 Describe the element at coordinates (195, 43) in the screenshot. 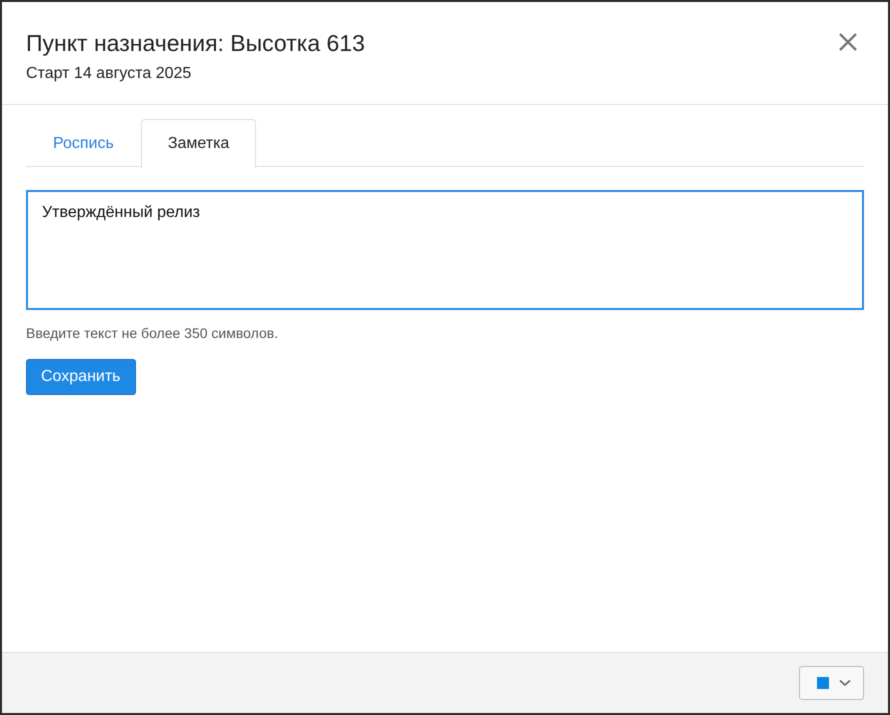

I see `dialog-title: Пункт назначения: Высотка 613` at that location.